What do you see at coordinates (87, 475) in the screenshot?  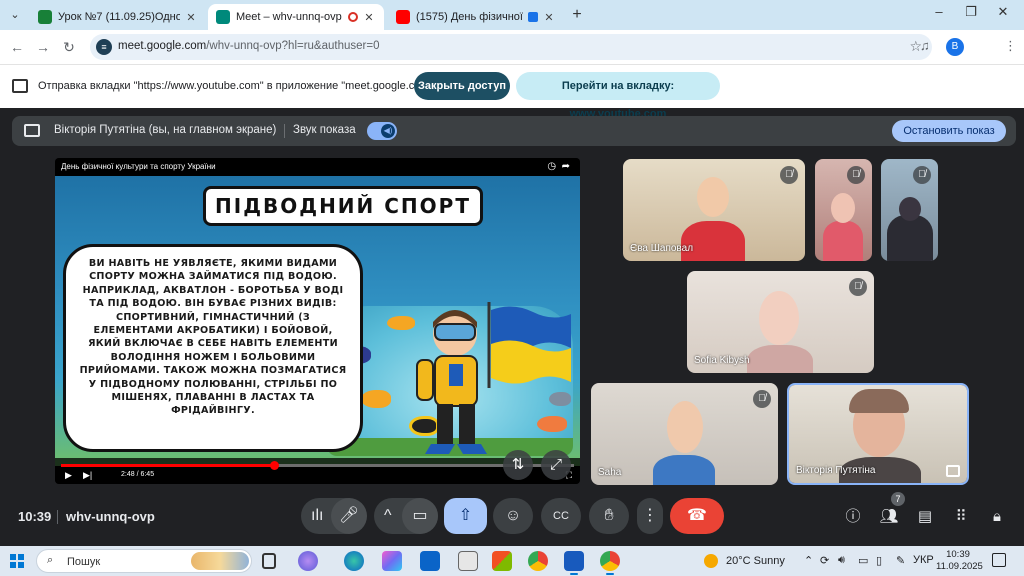 I see `next-icon: ▶|` at bounding box center [87, 475].